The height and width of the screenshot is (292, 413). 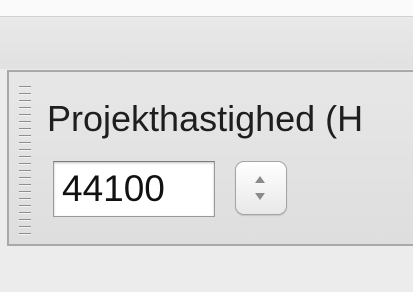 I want to click on project-rate-input, so click(x=134, y=189).